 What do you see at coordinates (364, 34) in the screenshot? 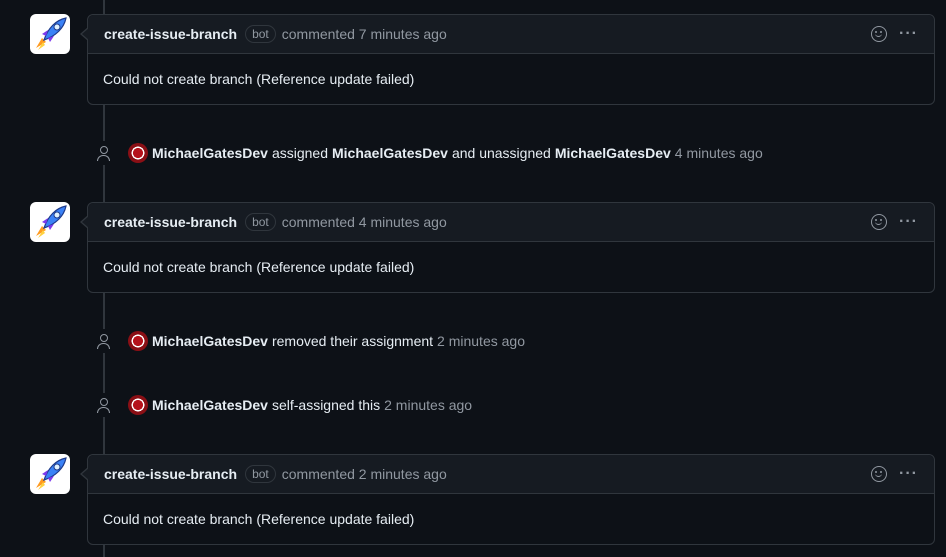
I see `comment-timestamp: commented 7 minutes ago` at bounding box center [364, 34].